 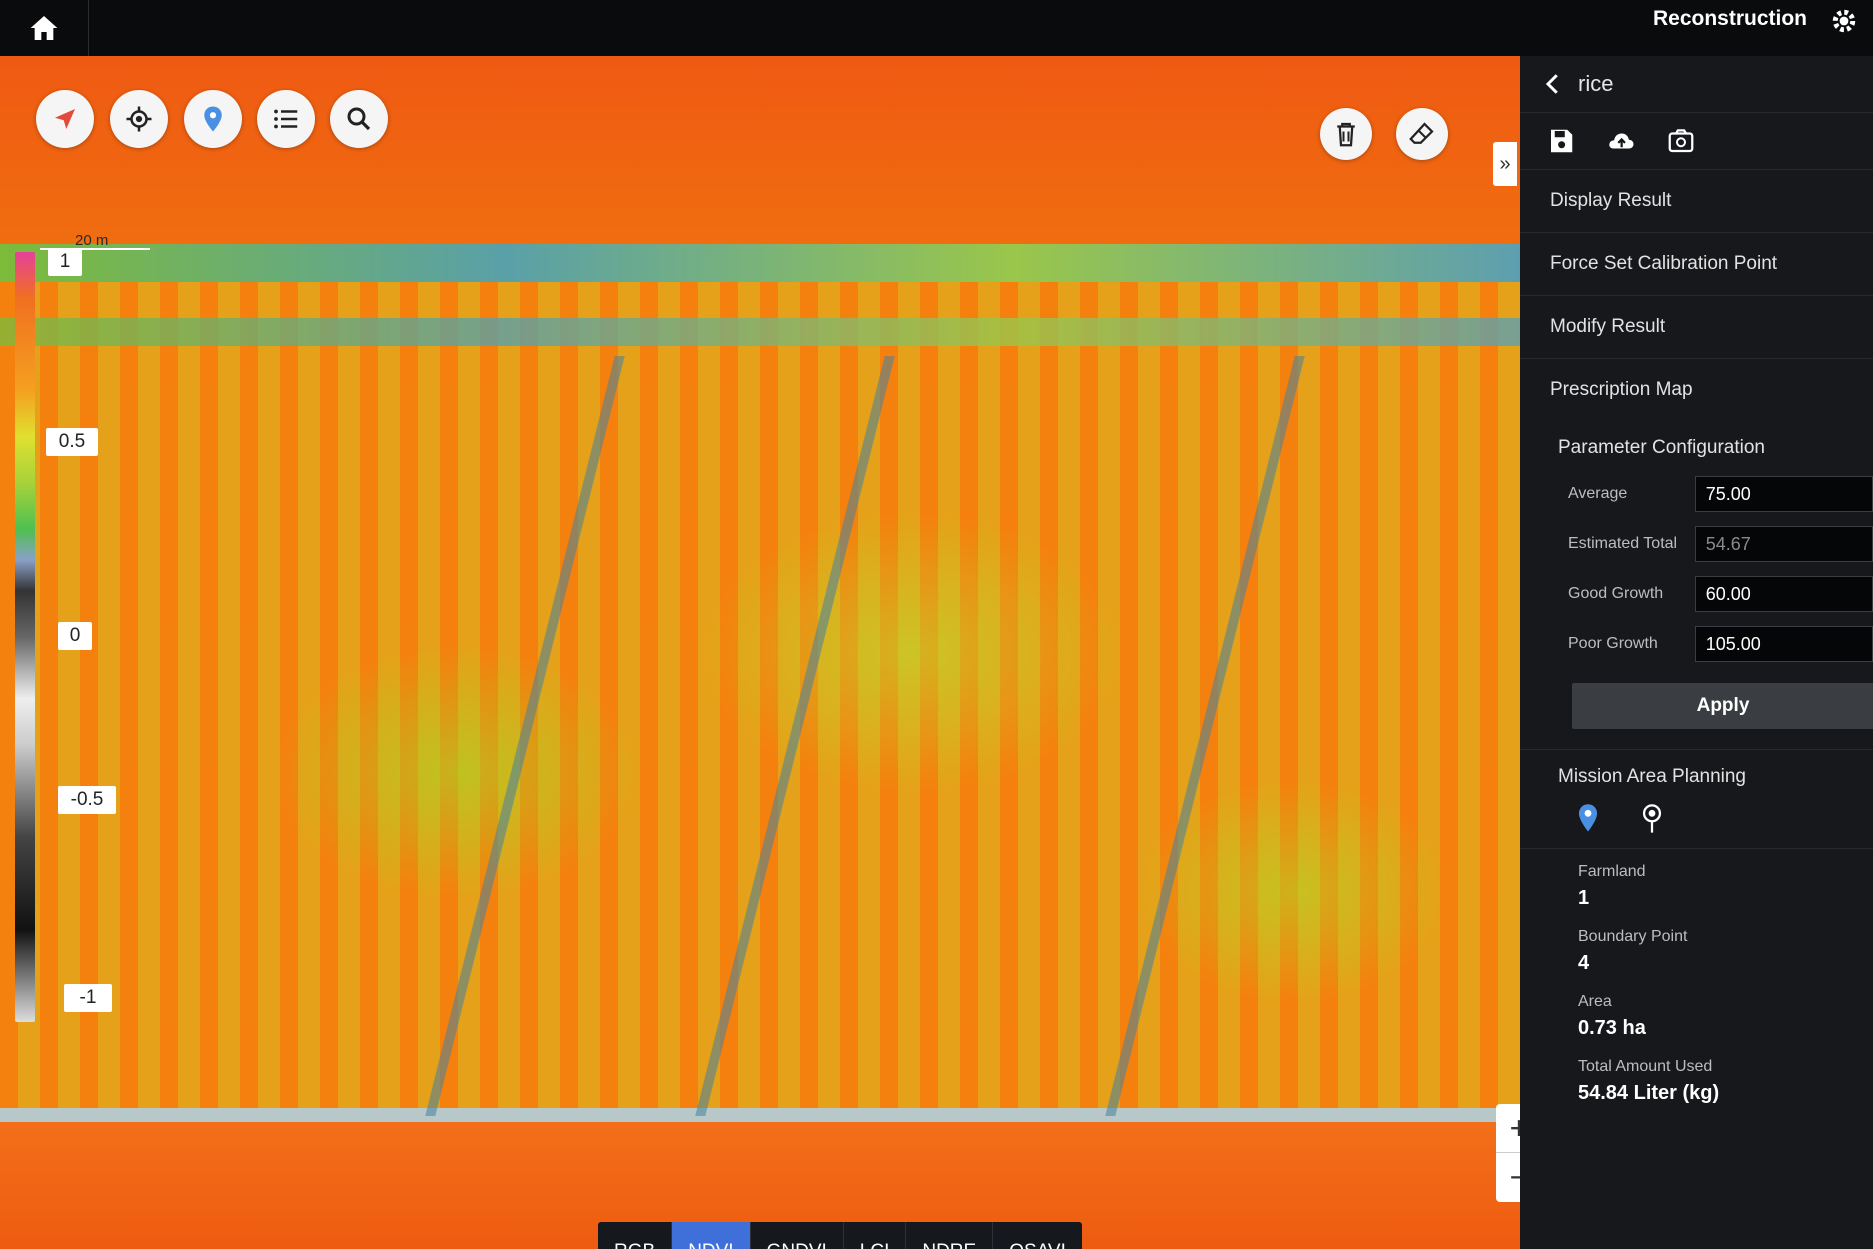 I want to click on panel-header: rice, so click(x=1696, y=84).